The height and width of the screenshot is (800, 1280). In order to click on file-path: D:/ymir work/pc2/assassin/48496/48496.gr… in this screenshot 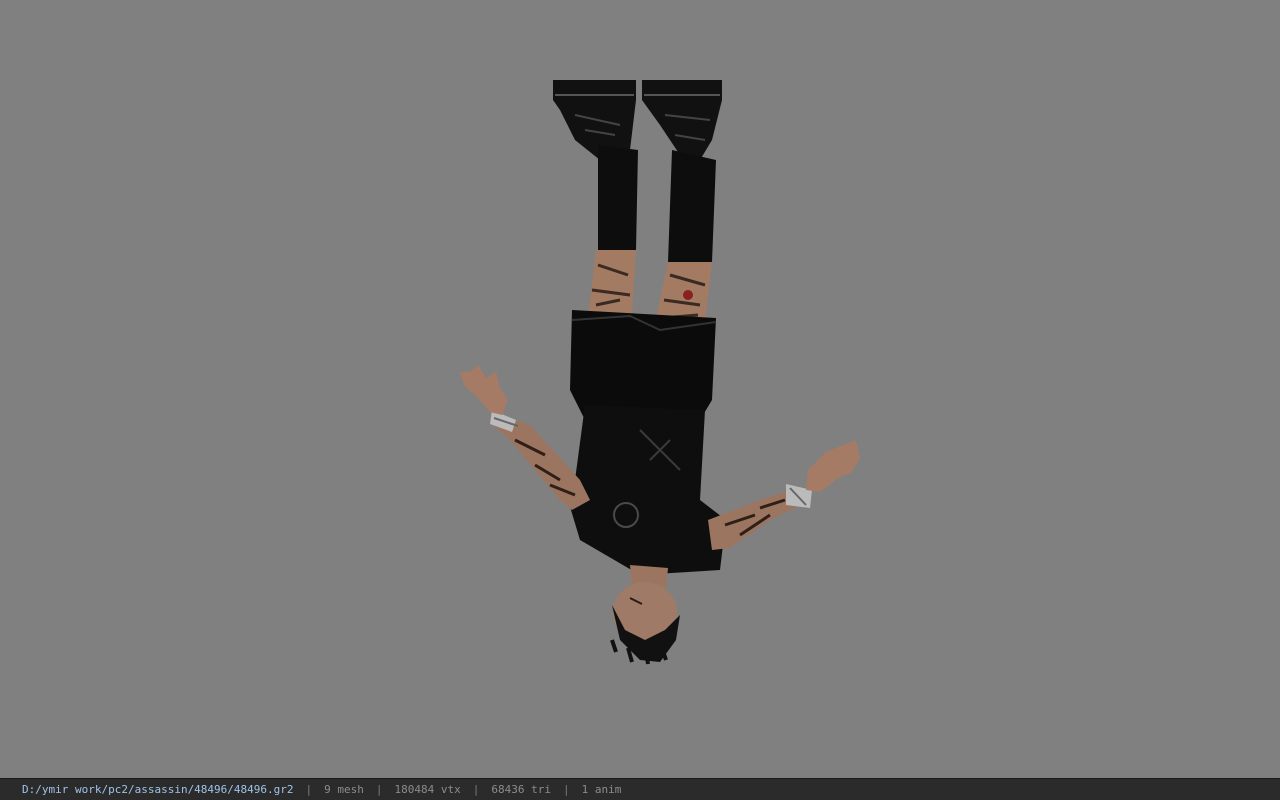, I will do `click(158, 789)`.